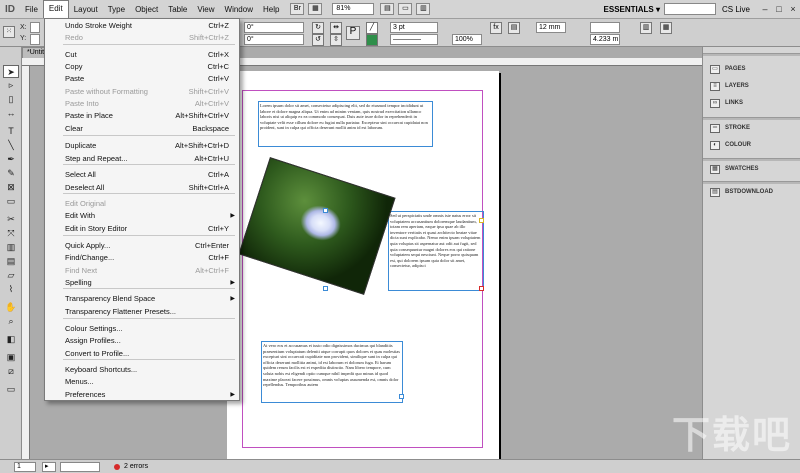 The width and height of the screenshot is (800, 473). I want to click on arrange-documents-icon: ▥, so click(423, 9).